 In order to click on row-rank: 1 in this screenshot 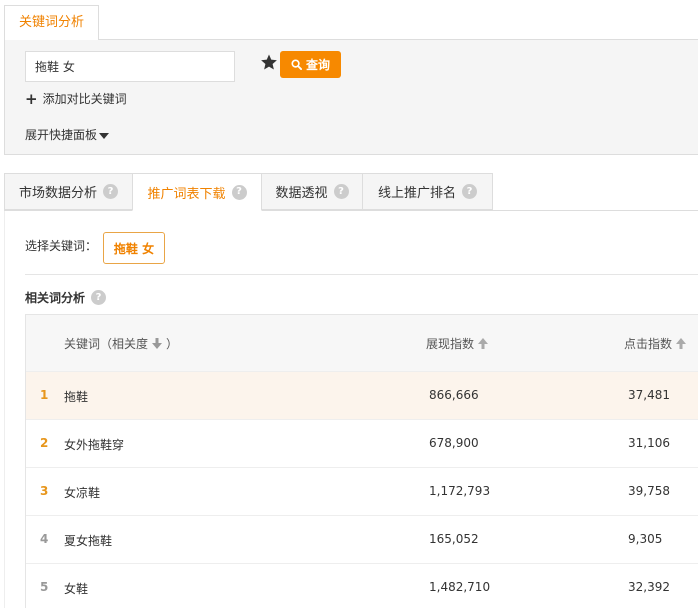, I will do `click(44, 395)`.